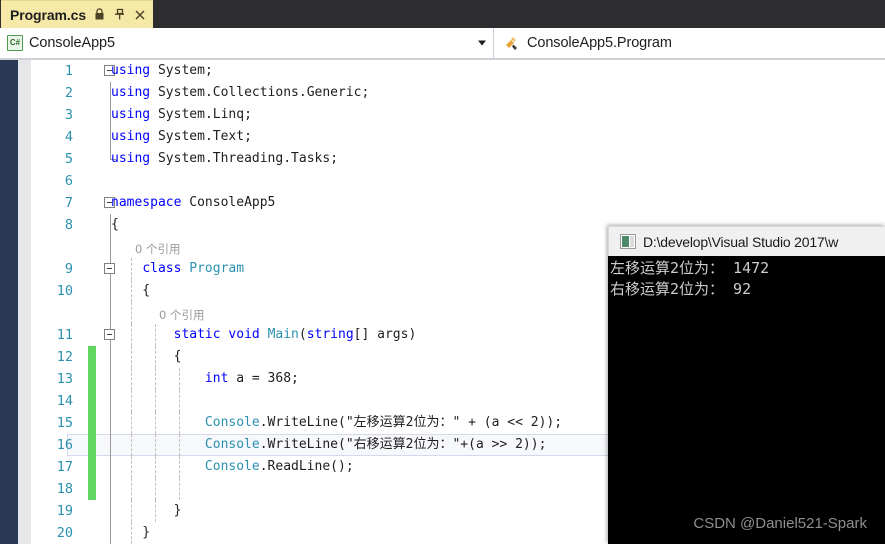  I want to click on line-number: 18, so click(64, 489).